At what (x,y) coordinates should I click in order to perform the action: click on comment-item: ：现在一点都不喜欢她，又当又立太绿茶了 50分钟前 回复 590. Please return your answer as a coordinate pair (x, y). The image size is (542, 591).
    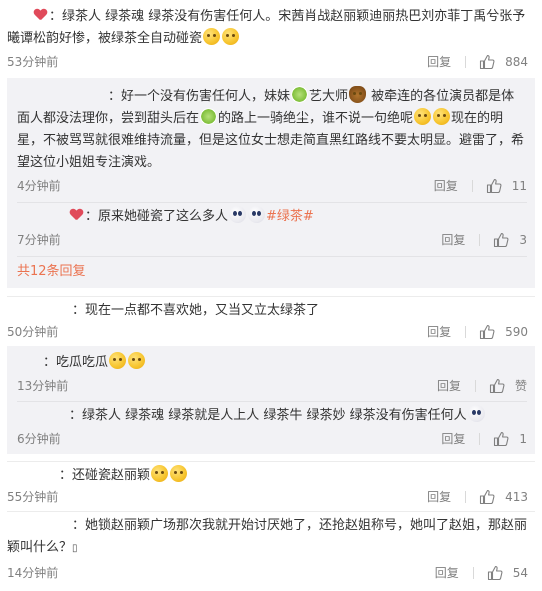
    Looking at the image, I should click on (271, 322).